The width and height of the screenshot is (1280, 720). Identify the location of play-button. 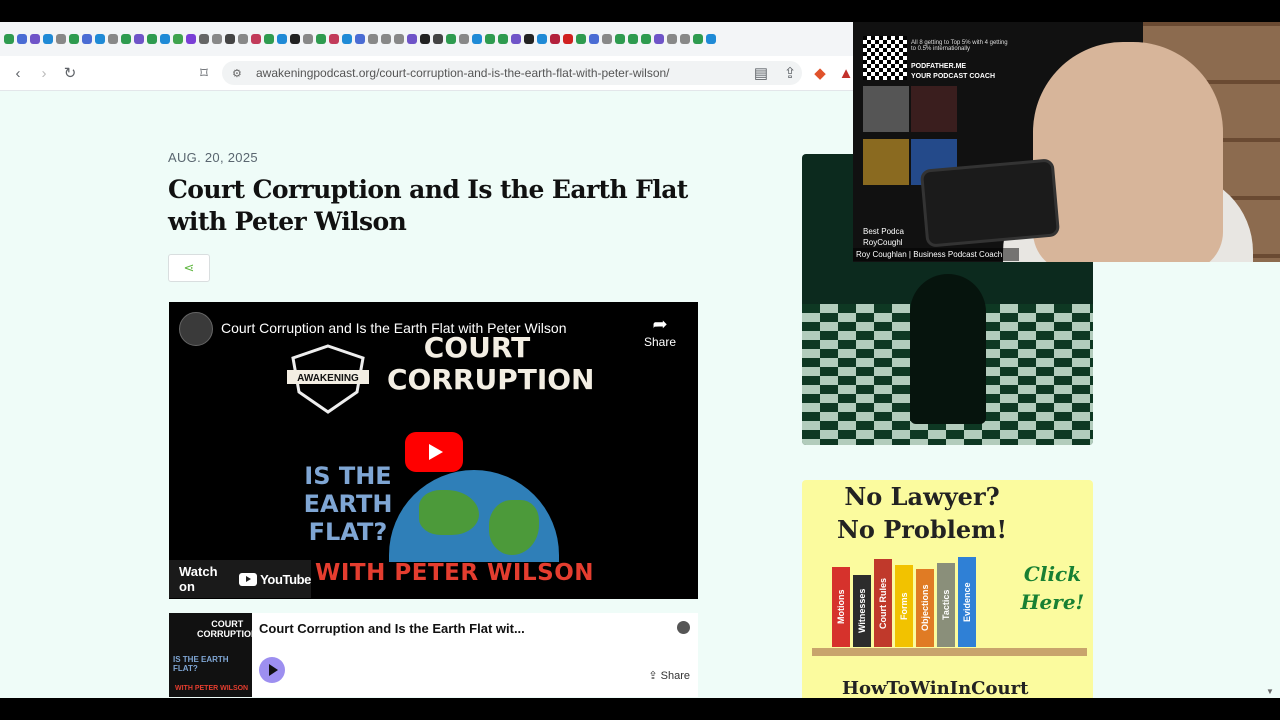
(434, 452).